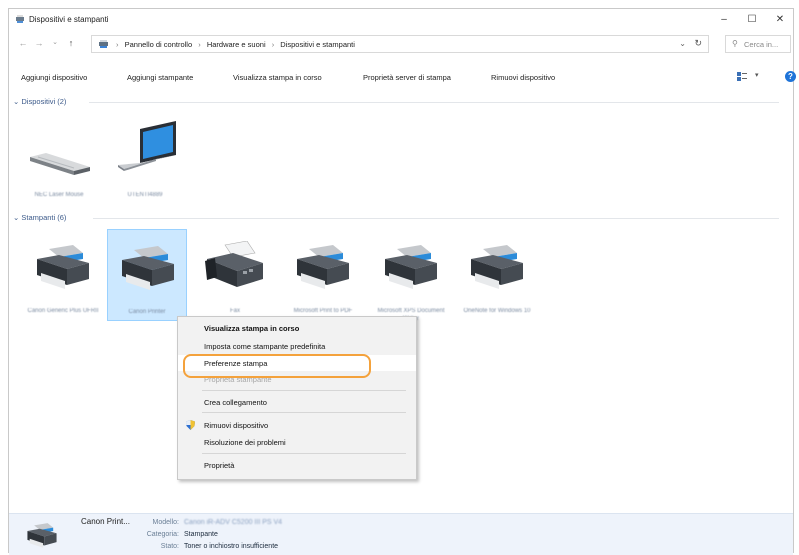  I want to click on breadcrumb-hardware-sound: Hardware e suoni, so click(236, 44).